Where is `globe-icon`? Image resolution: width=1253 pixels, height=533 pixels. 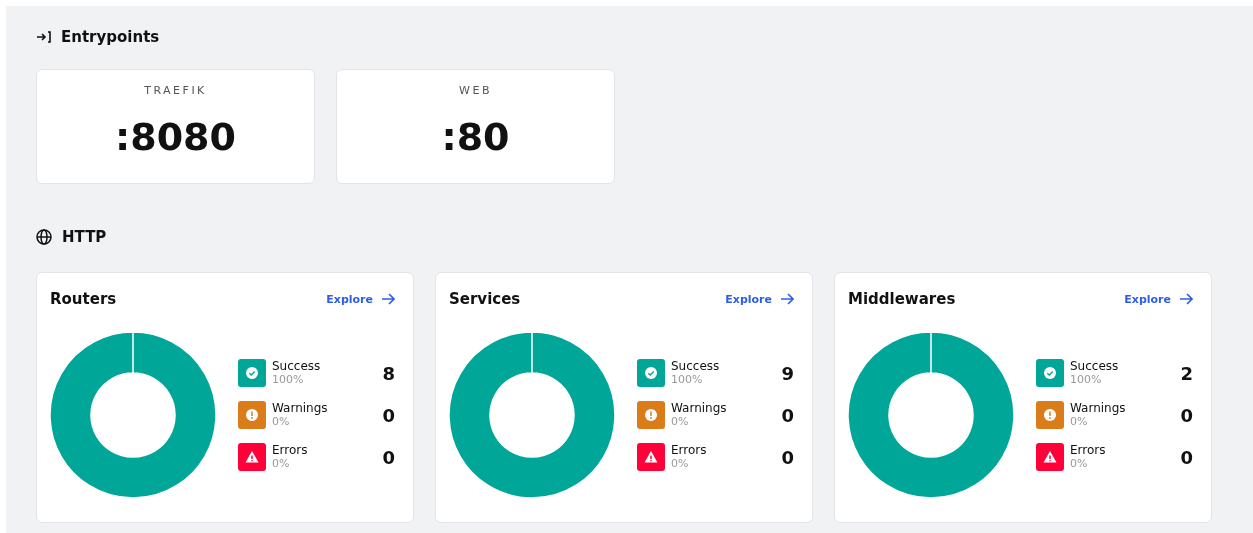 globe-icon is located at coordinates (44, 237).